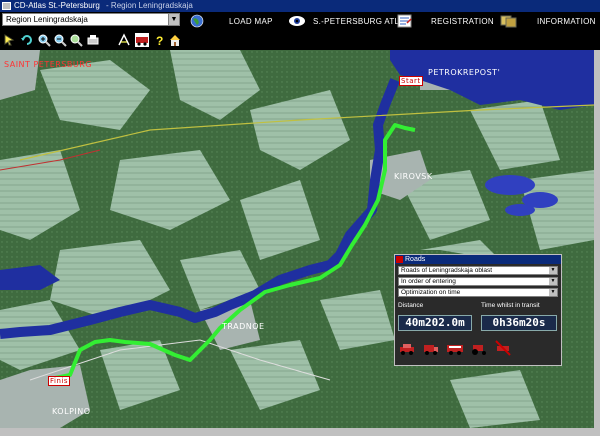 This screenshot has height=436, width=600. What do you see at coordinates (142, 40) in the screenshot?
I see `route-icon` at bounding box center [142, 40].